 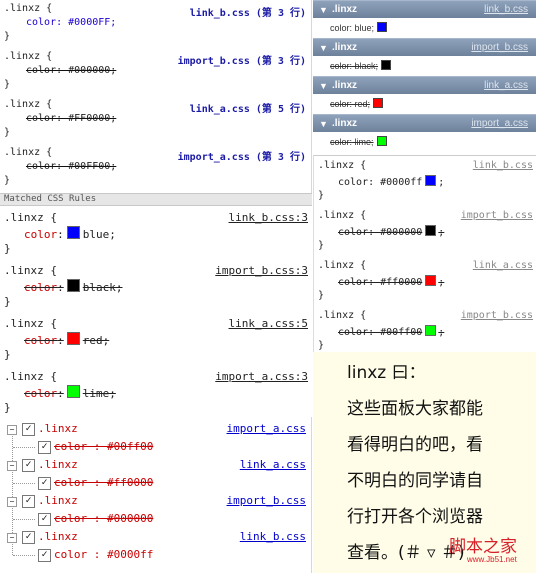 What do you see at coordinates (424, 47) in the screenshot?
I see `accordion-header: ▼ .linxz import_b.css` at bounding box center [424, 47].